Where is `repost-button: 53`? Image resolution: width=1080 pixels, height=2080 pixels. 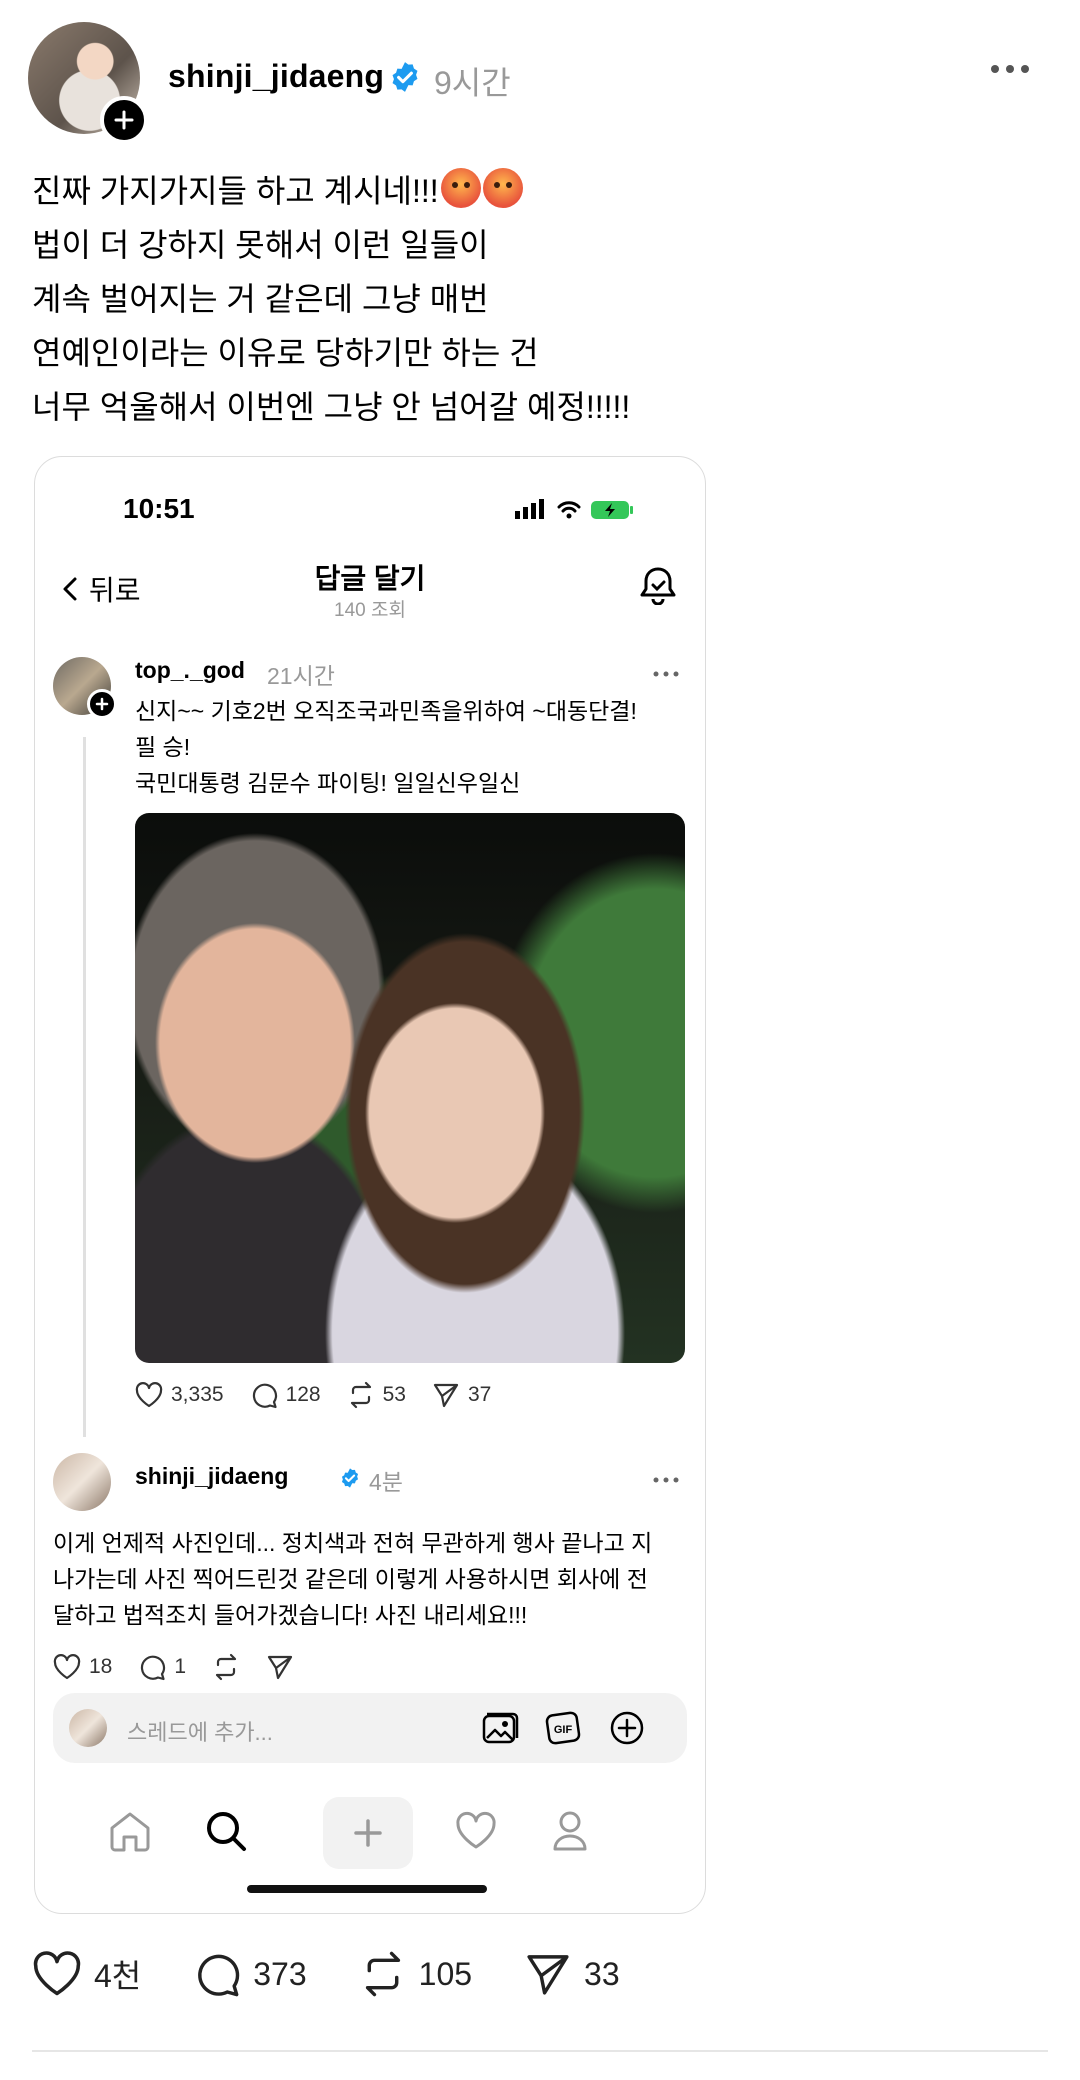
repost-button: 53 is located at coordinates (376, 1395).